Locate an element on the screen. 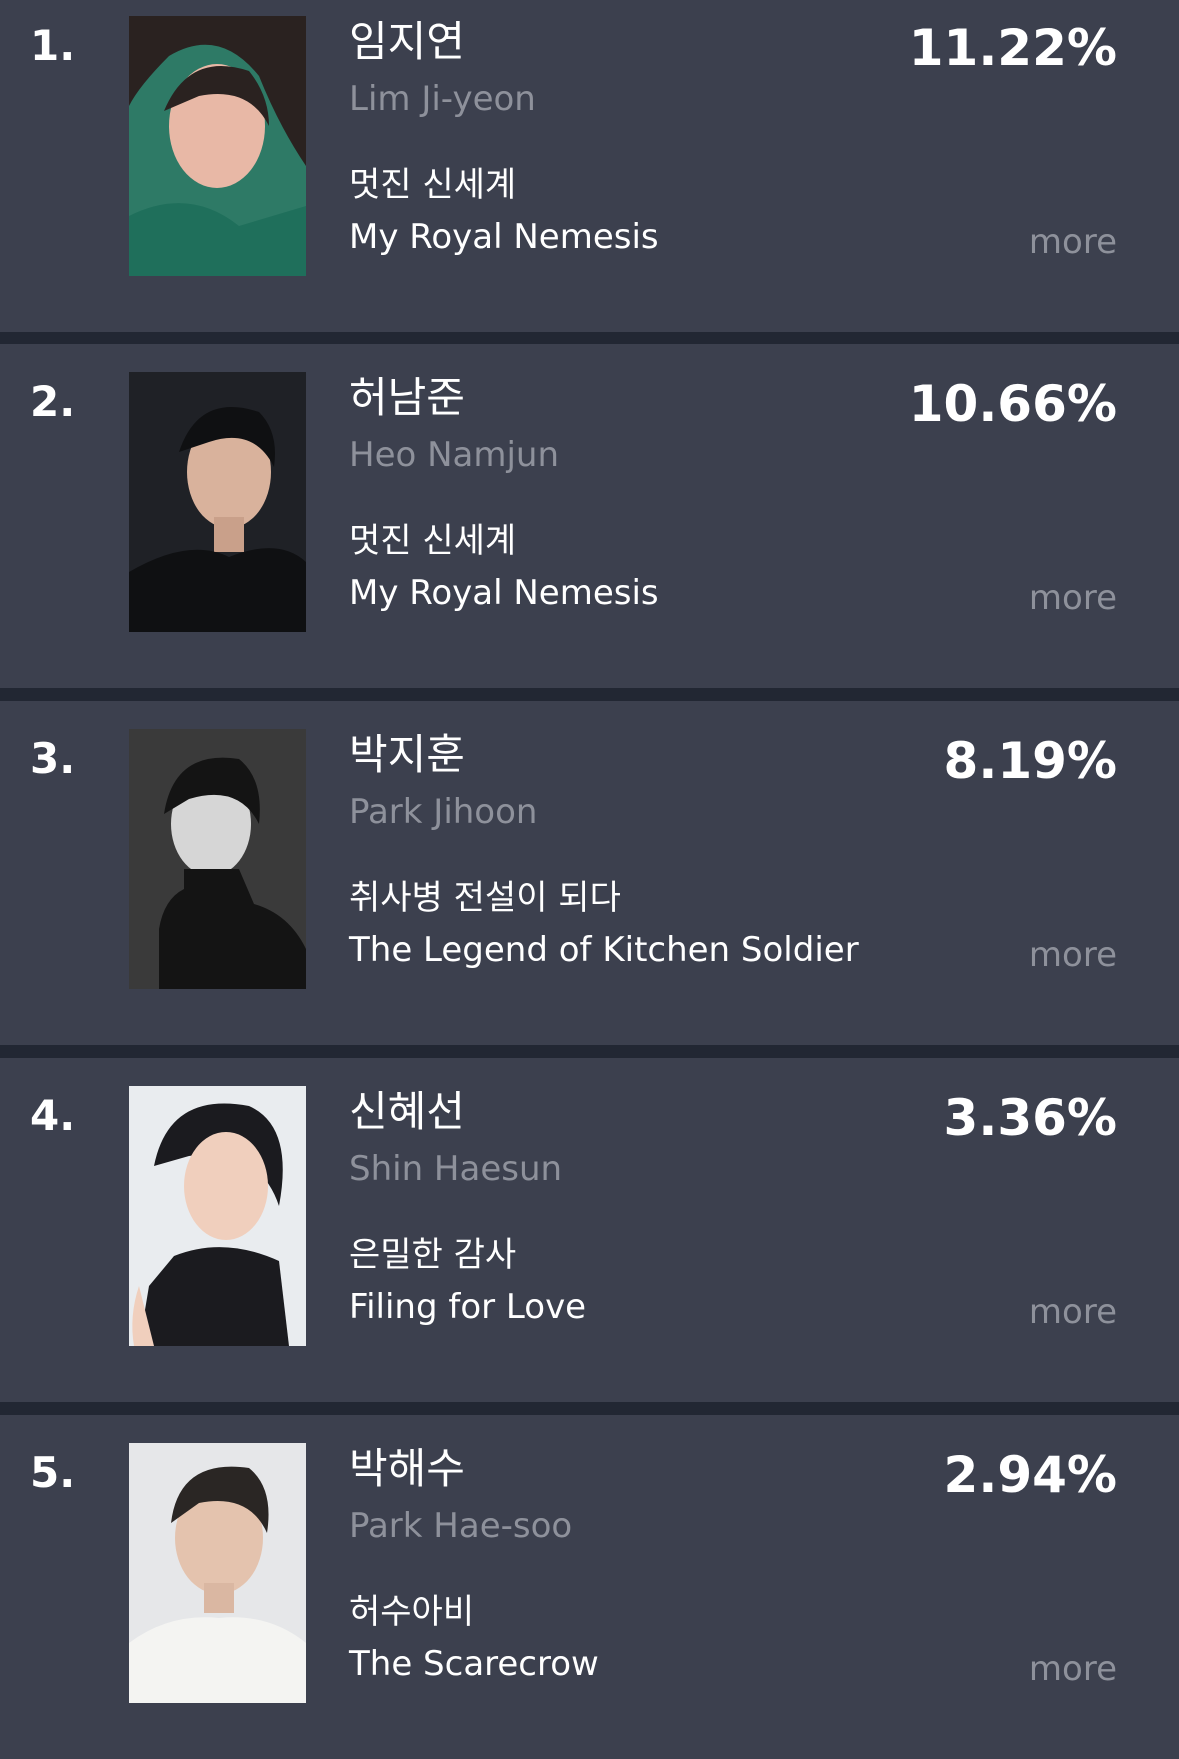 The image size is (1179, 1759). show-title-english: The Scarecrow is located at coordinates (474, 1664).